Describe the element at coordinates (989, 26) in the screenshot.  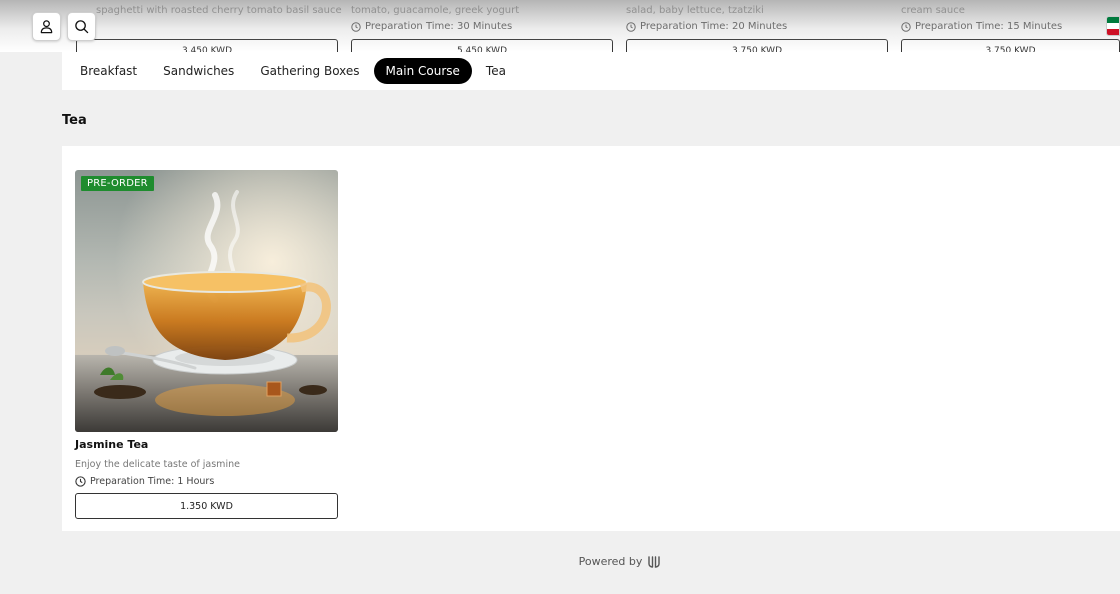
I see `prev-item-prep-text: Preparation Time: 15 Minutes` at that location.